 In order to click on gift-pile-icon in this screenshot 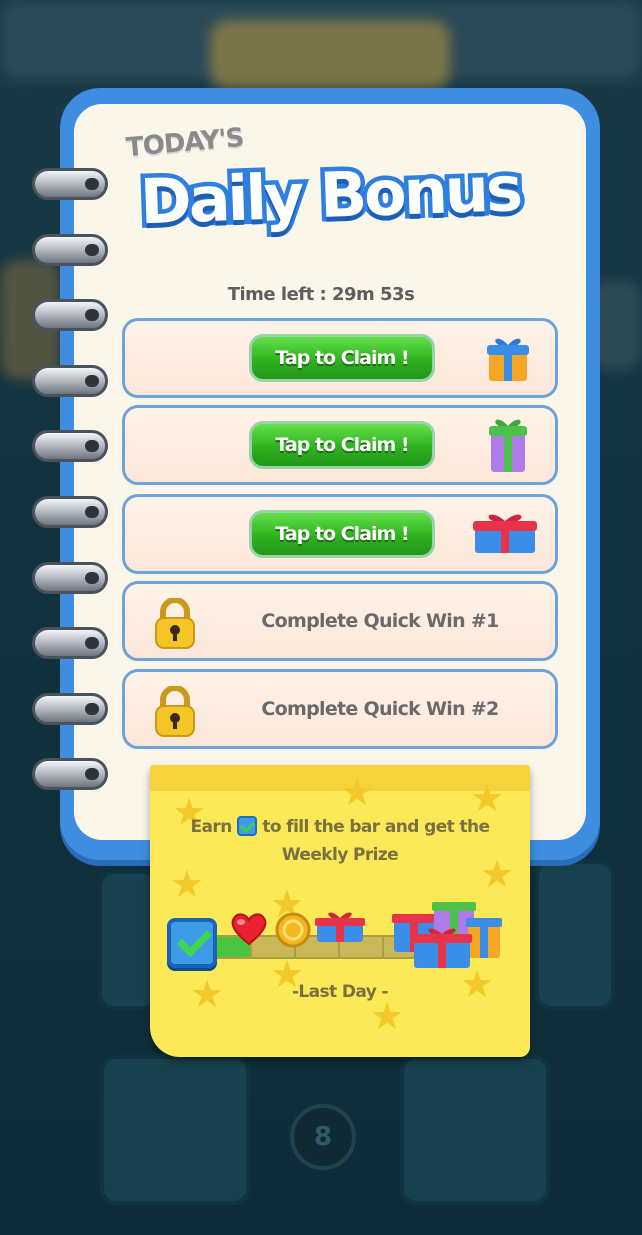, I will do `click(447, 935)`.